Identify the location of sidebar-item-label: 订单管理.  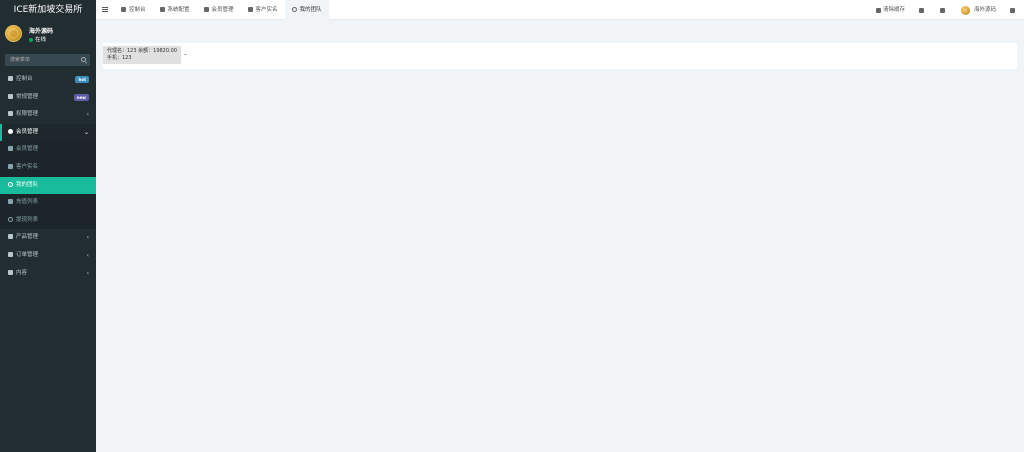
(27, 254).